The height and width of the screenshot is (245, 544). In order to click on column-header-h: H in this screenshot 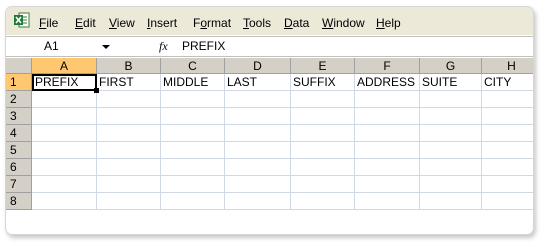, I will do `click(507, 66)`.